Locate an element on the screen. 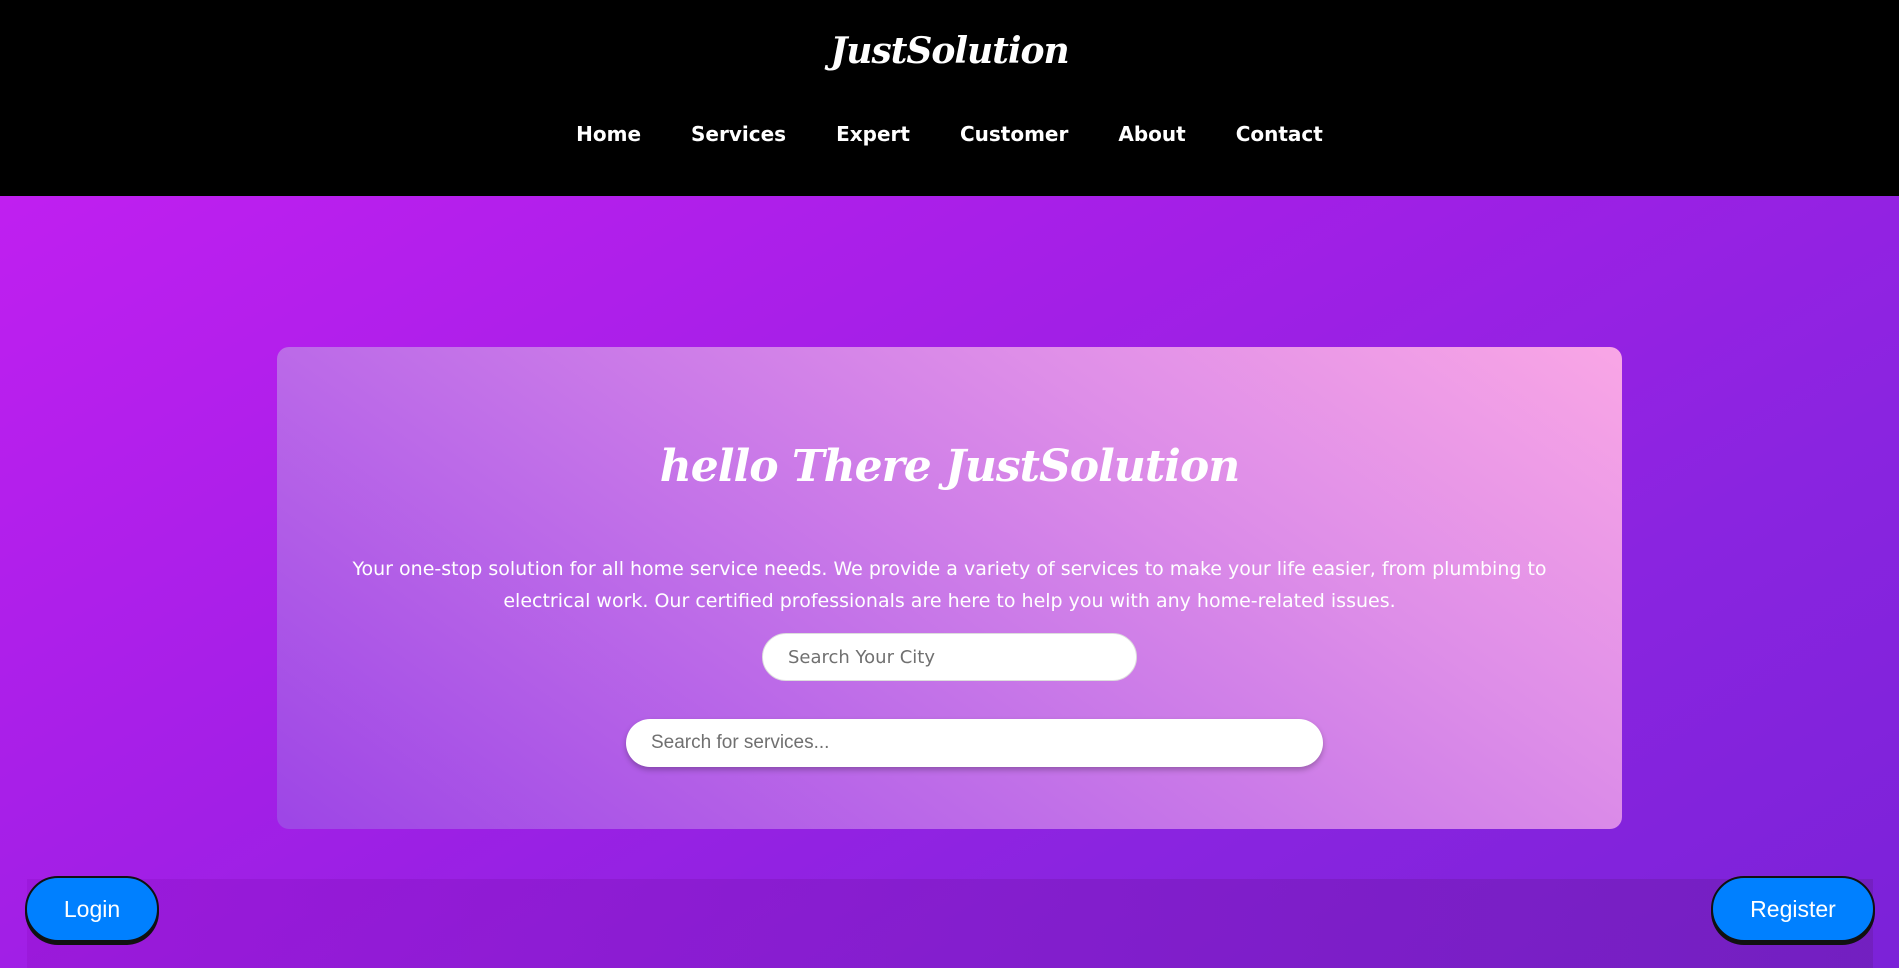 Image resolution: width=1899 pixels, height=968 pixels. nav-link-expert: Expert is located at coordinates (873, 134).